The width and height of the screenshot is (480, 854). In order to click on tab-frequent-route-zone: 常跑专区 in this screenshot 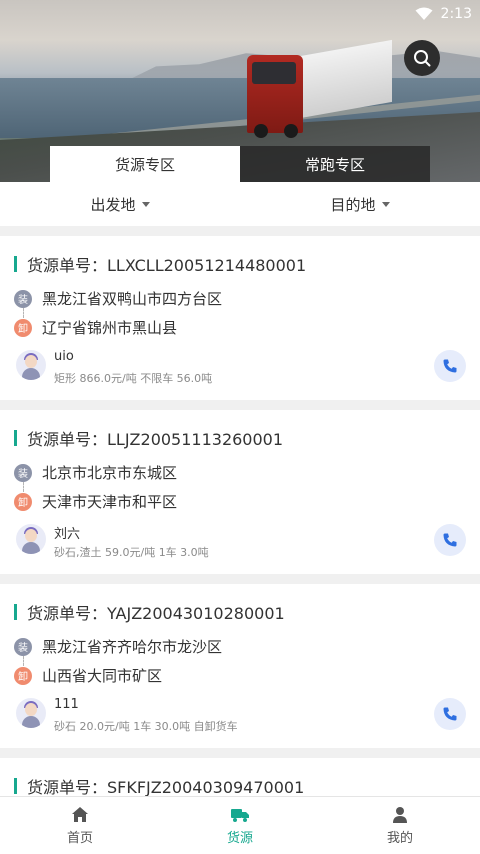, I will do `click(335, 164)`.